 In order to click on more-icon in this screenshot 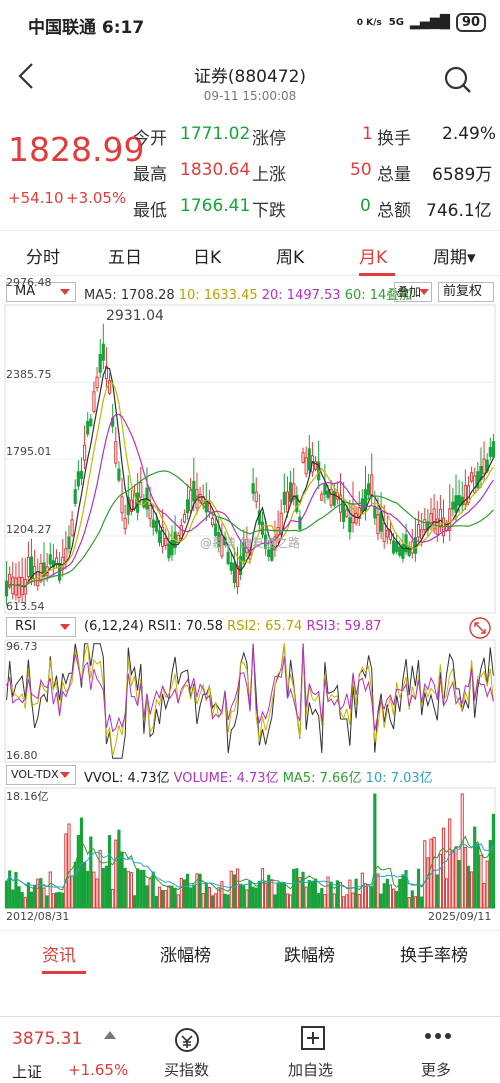, I will do `click(438, 1036)`.